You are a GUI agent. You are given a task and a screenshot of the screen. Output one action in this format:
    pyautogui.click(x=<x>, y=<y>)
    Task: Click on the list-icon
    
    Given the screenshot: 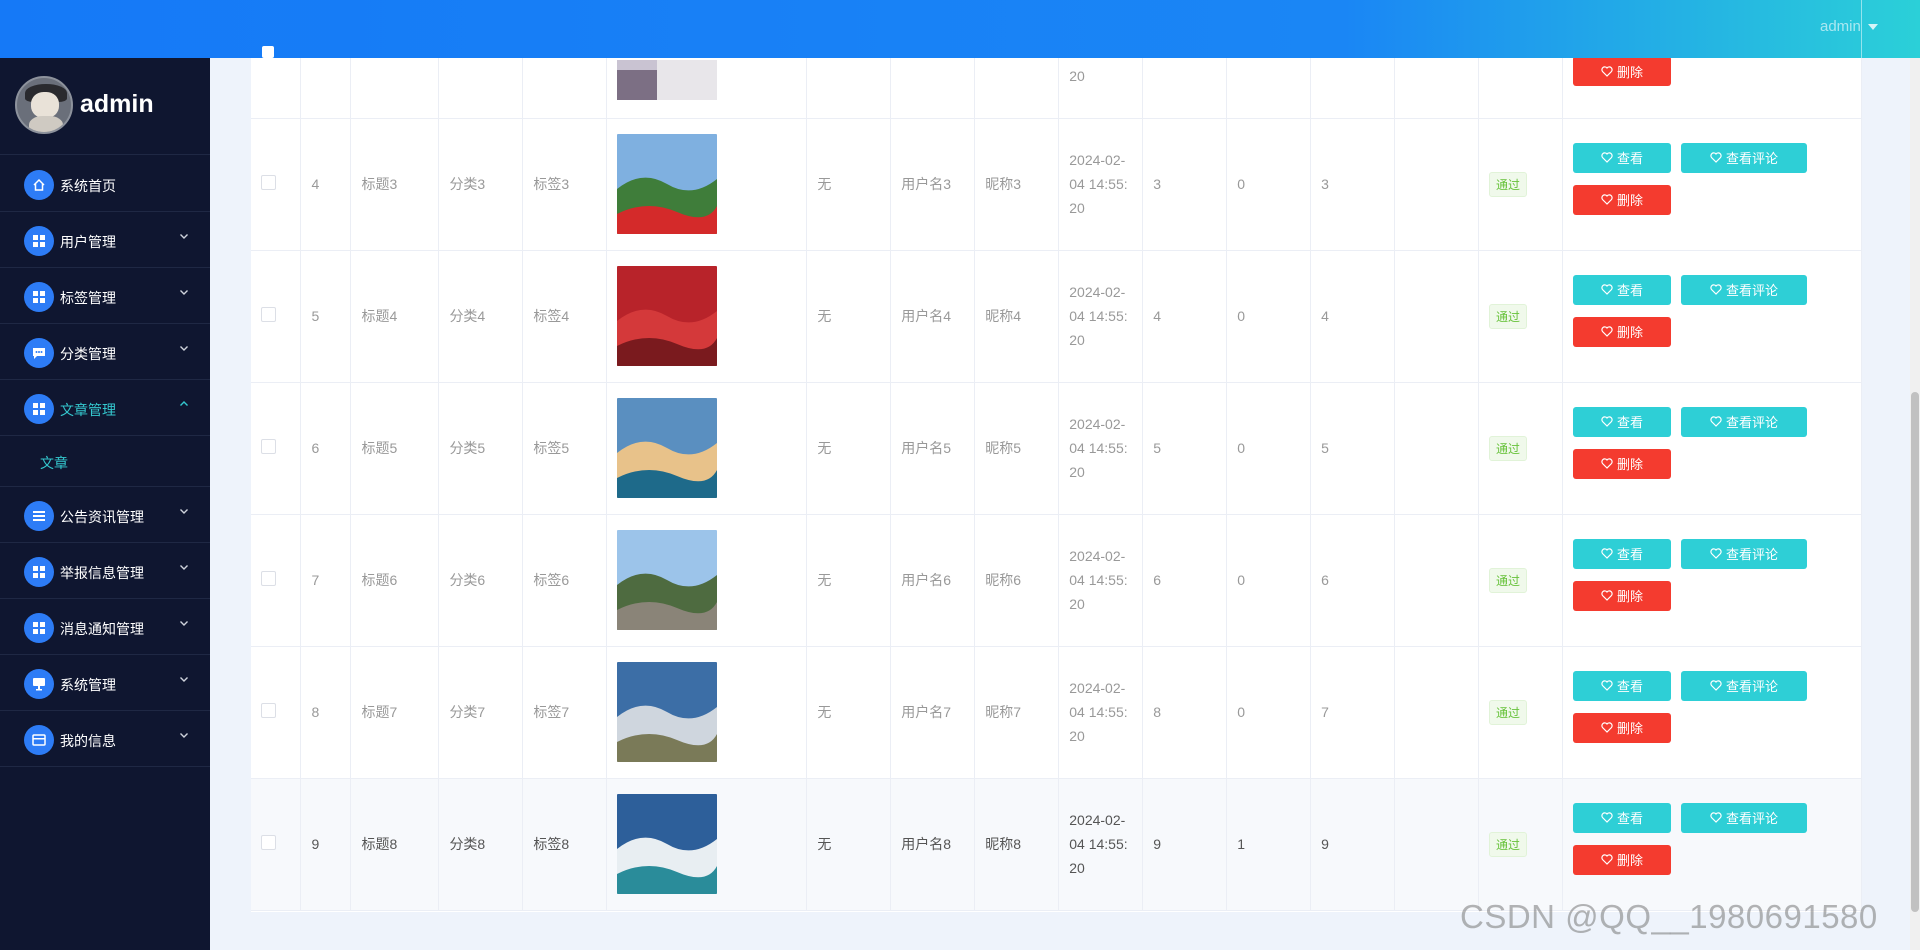 What is the action you would take?
    pyautogui.click(x=39, y=516)
    